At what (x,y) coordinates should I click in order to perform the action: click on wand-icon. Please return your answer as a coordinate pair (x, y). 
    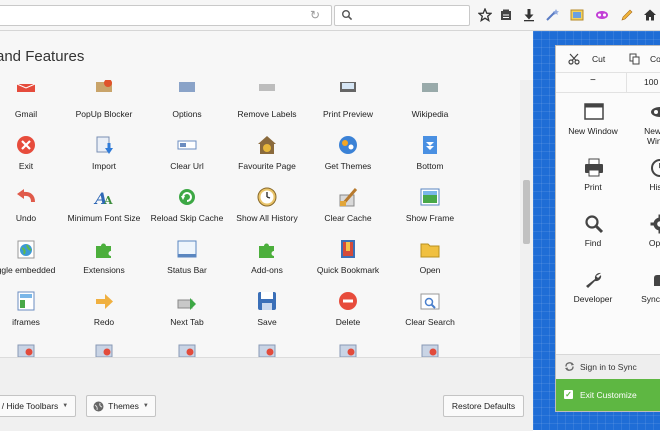
    Looking at the image, I should click on (552, 14).